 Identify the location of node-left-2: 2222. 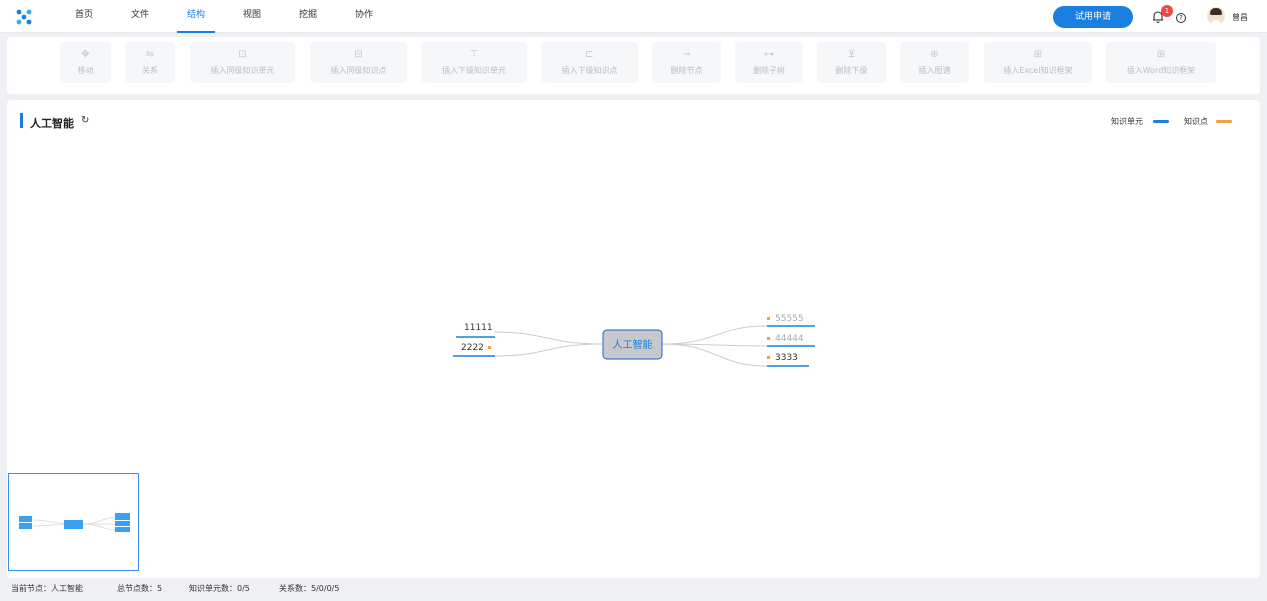
(474, 350).